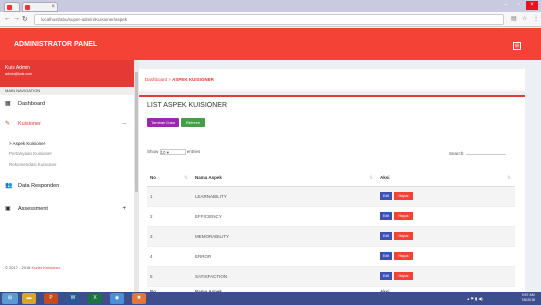 The width and height of the screenshot is (541, 305). I want to click on close-window-icon: ×, so click(532, 5).